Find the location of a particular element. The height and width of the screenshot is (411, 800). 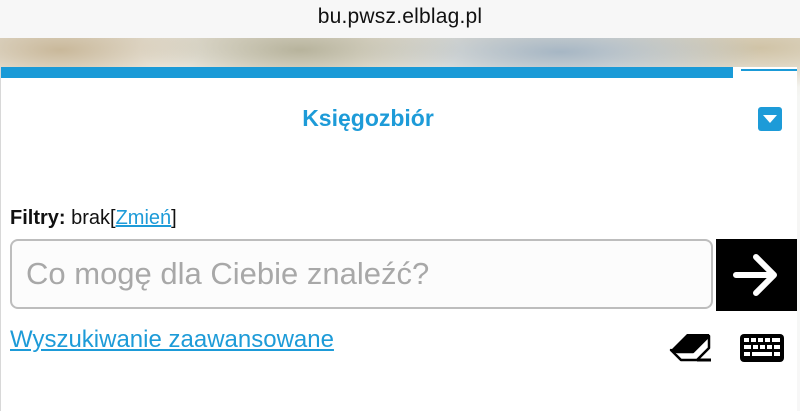

clear-search-button is located at coordinates (691, 348).